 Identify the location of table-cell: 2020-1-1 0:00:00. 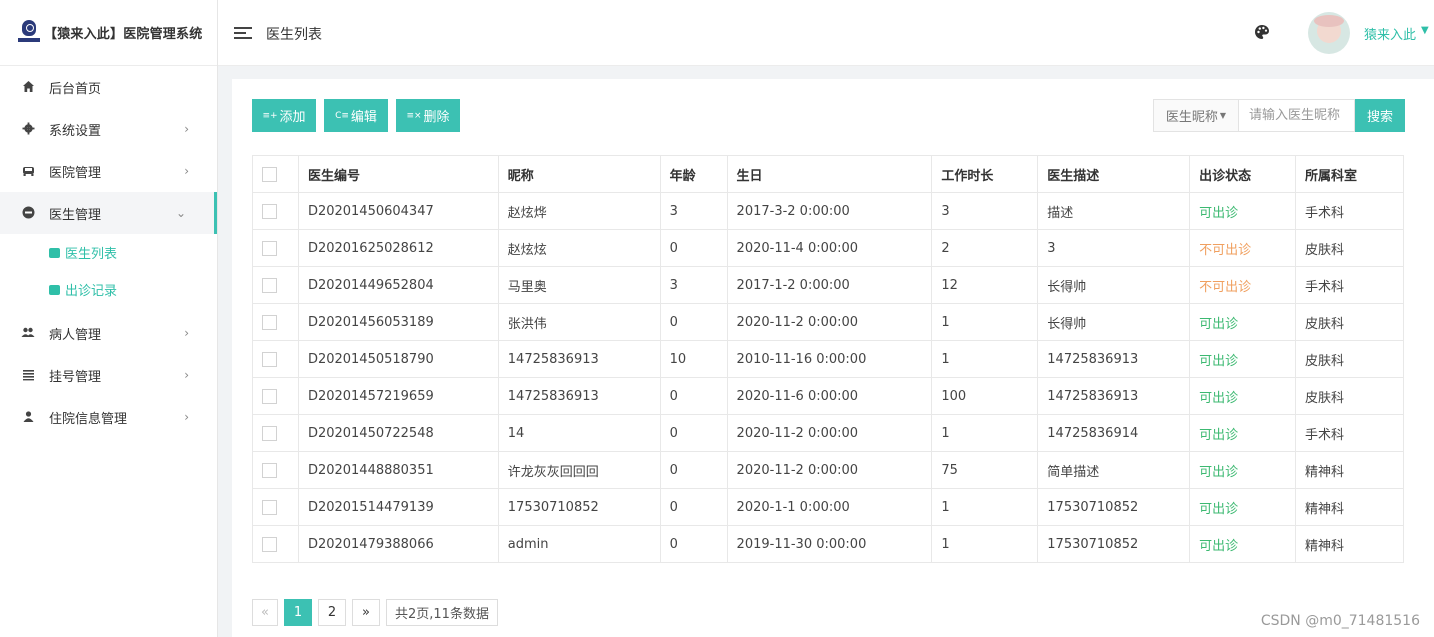
(829, 507).